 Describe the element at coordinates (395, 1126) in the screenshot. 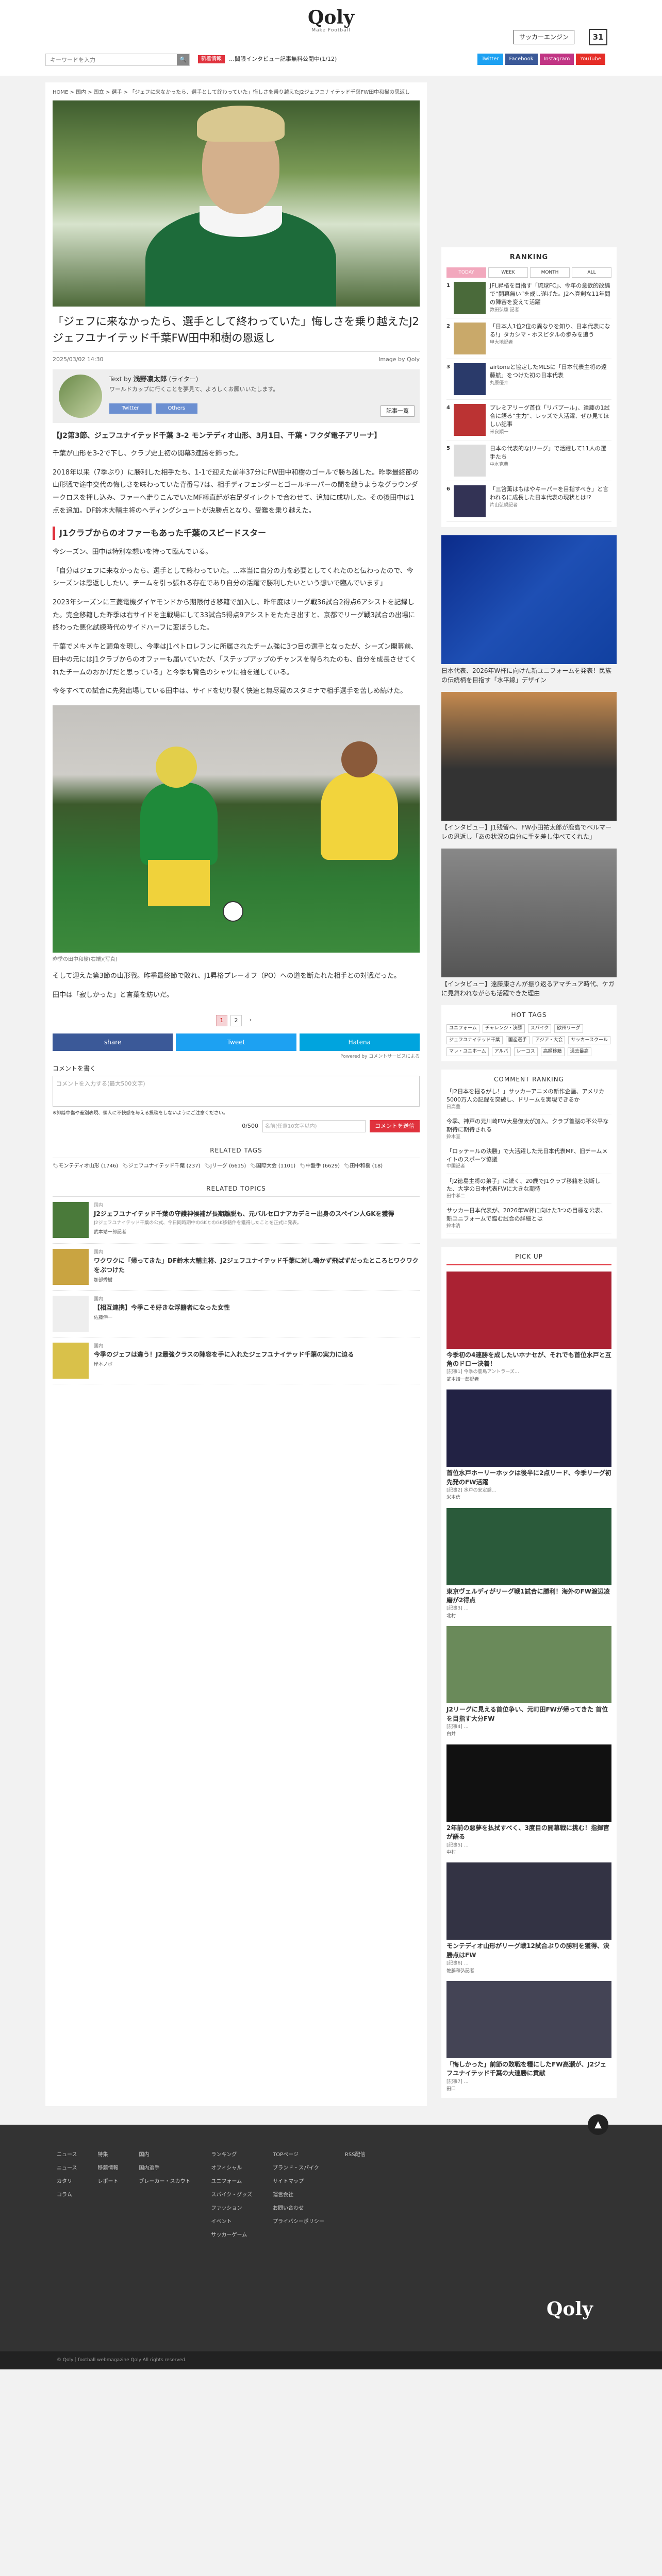

I see `comment-submit-button: コメントを送信` at that location.